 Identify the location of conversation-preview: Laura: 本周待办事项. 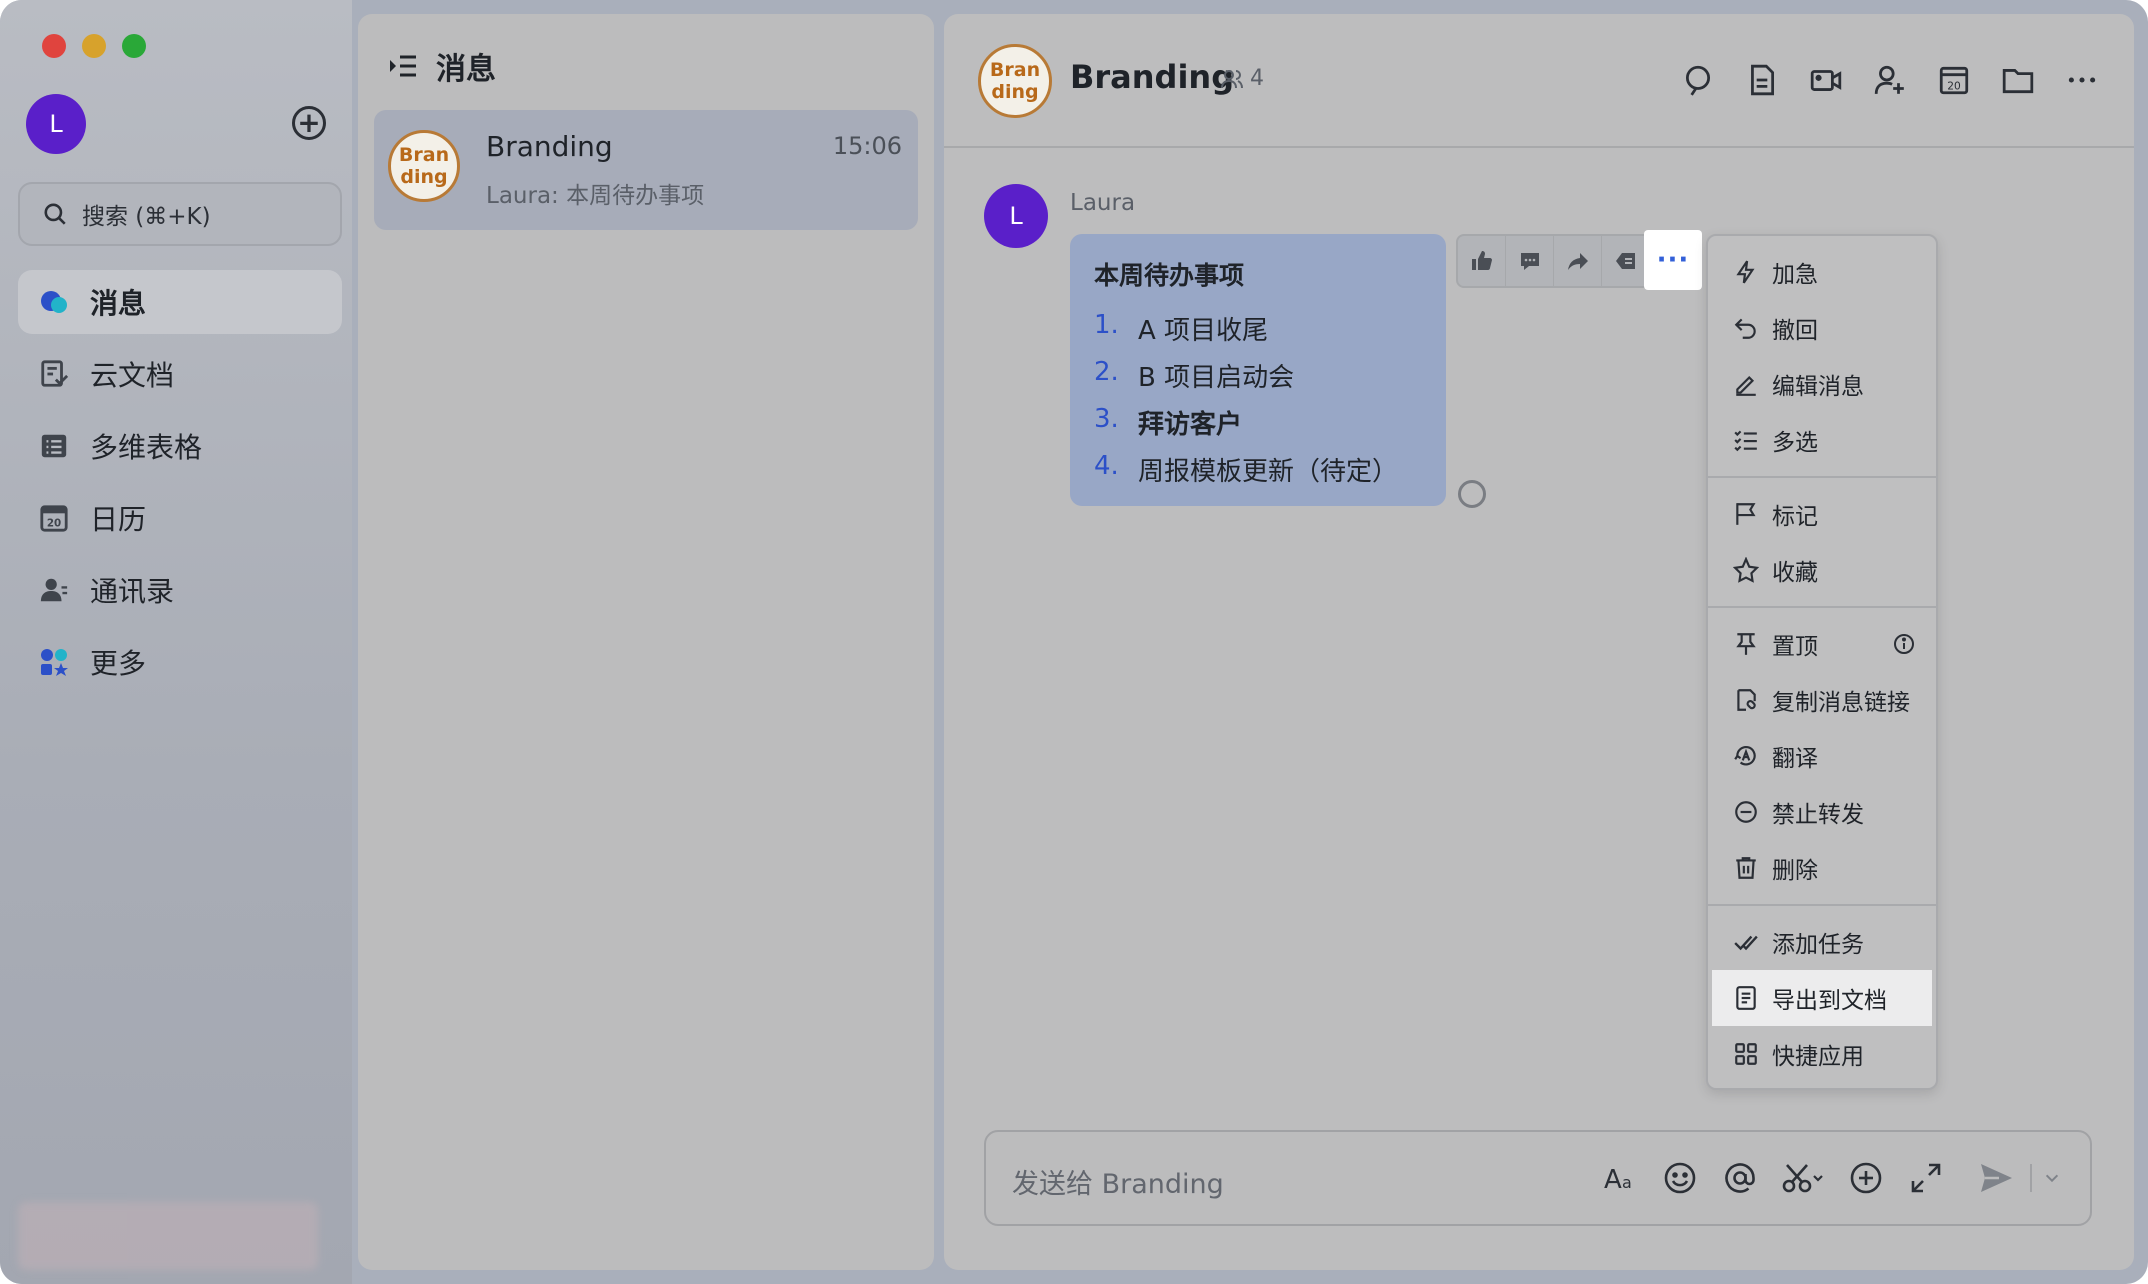
(595, 196).